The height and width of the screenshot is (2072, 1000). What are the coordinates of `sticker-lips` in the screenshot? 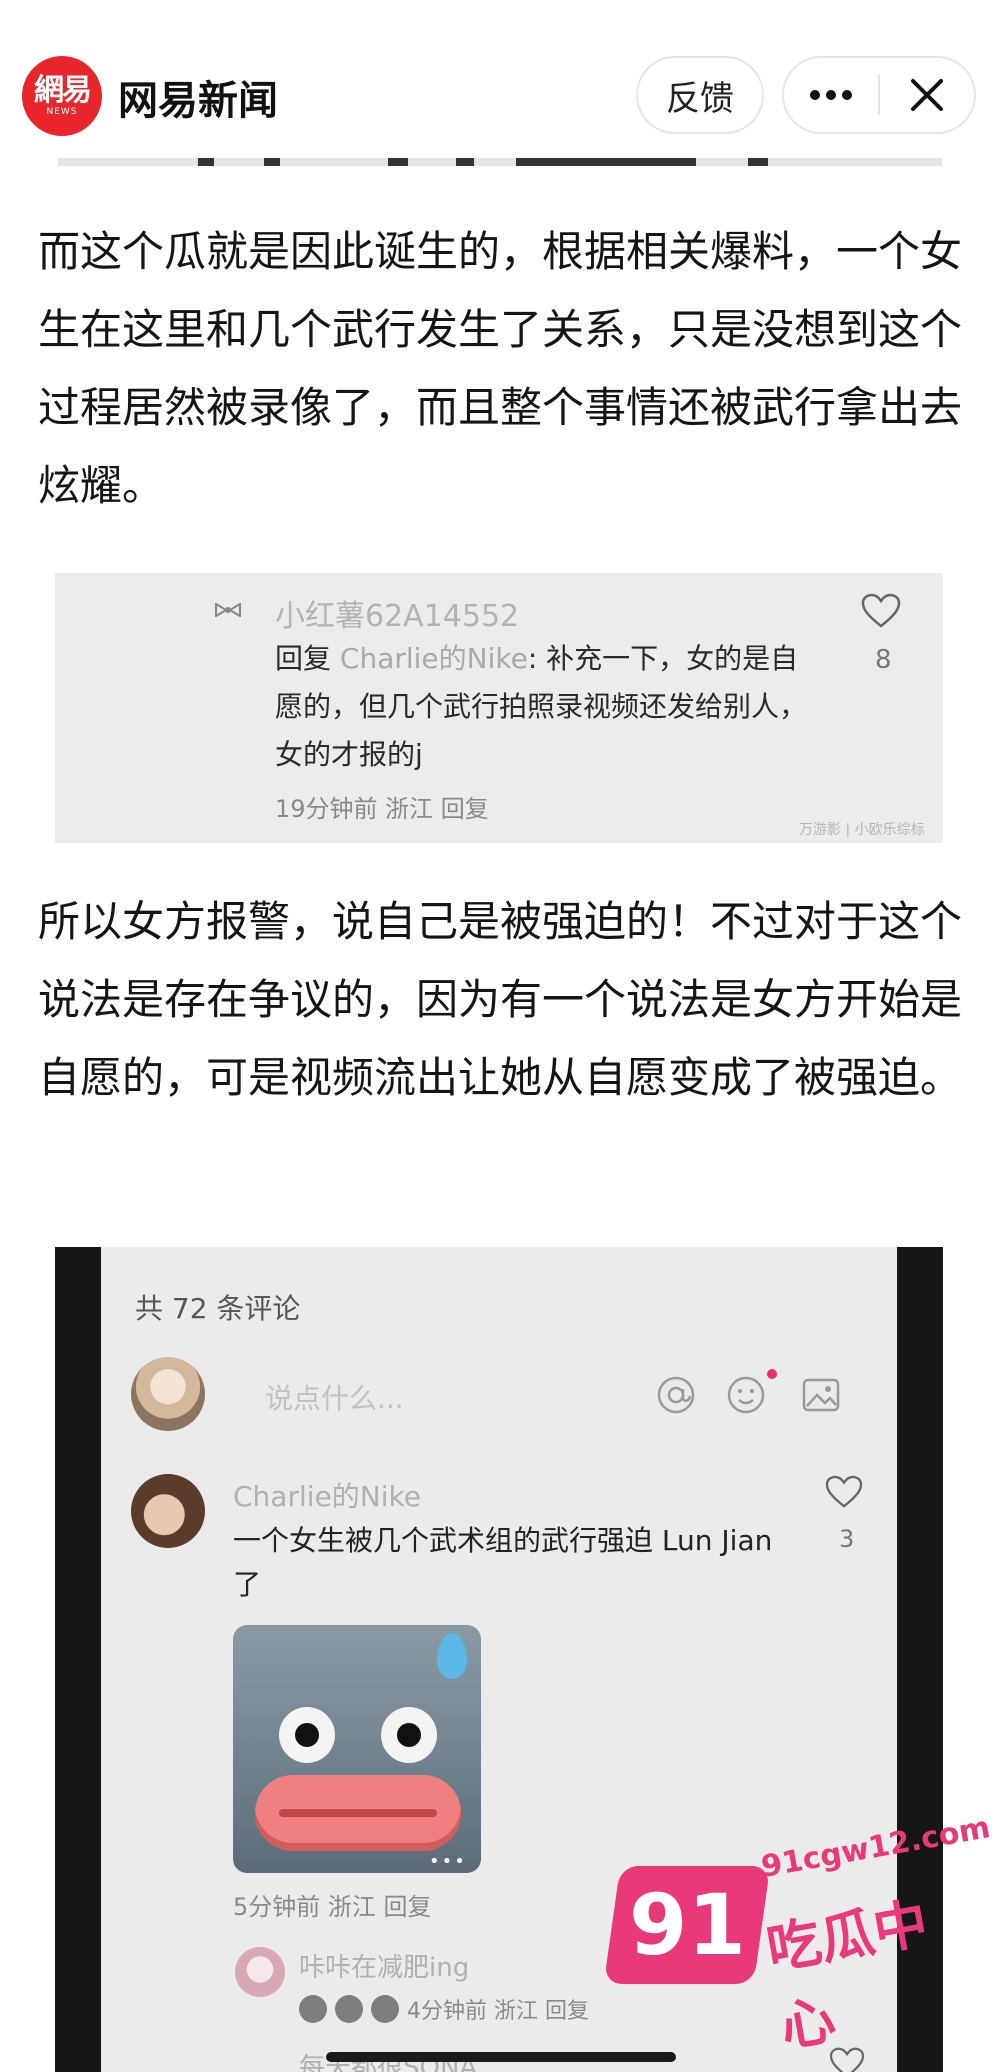 It's located at (358, 1813).